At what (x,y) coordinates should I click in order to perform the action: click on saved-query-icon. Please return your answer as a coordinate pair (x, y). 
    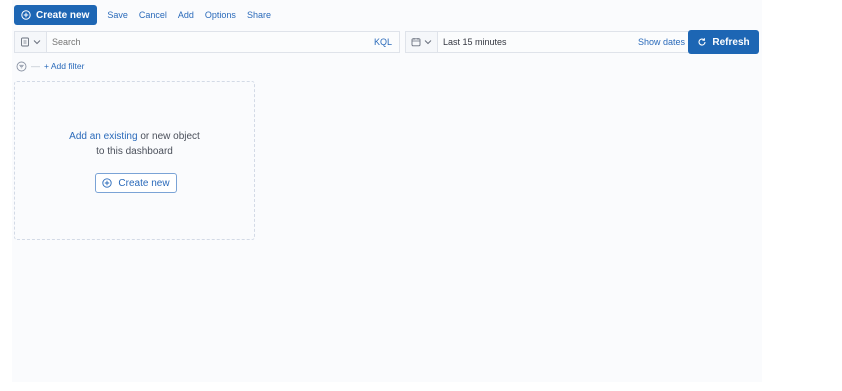
    Looking at the image, I should click on (25, 42).